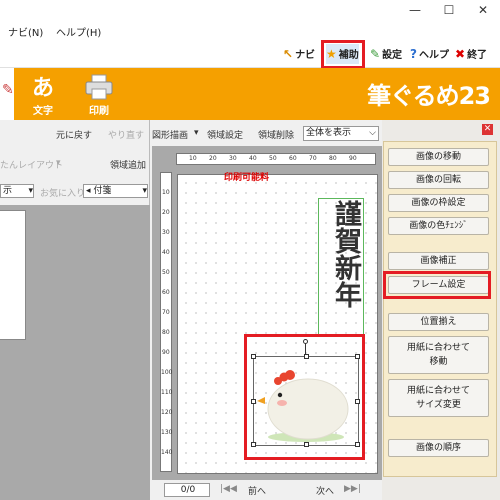 Image resolution: width=500 pixels, height=500 pixels. I want to click on zoom-select-value: 全体を表示, so click(329, 133).